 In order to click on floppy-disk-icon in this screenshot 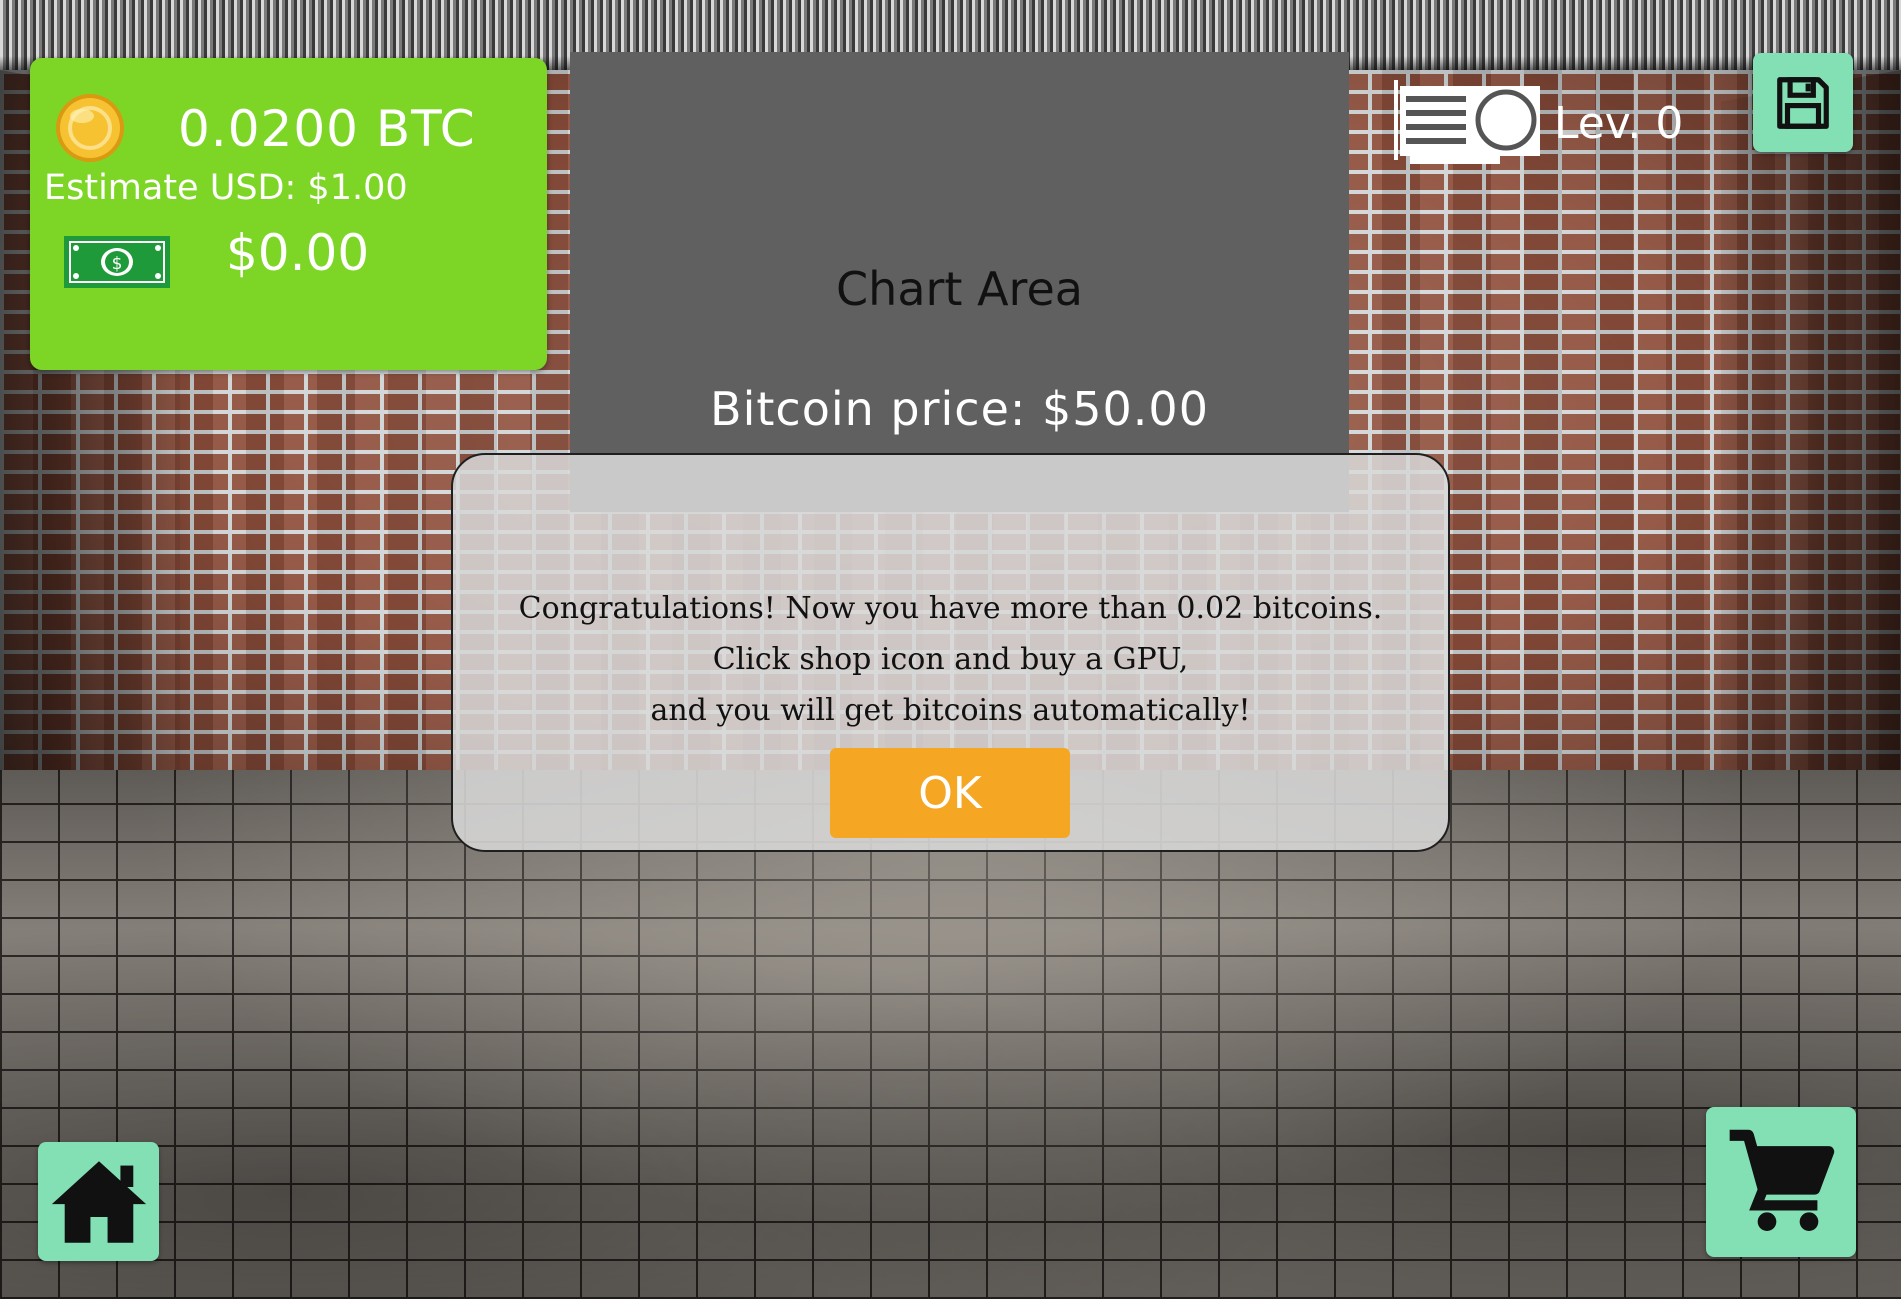, I will do `click(1803, 102)`.